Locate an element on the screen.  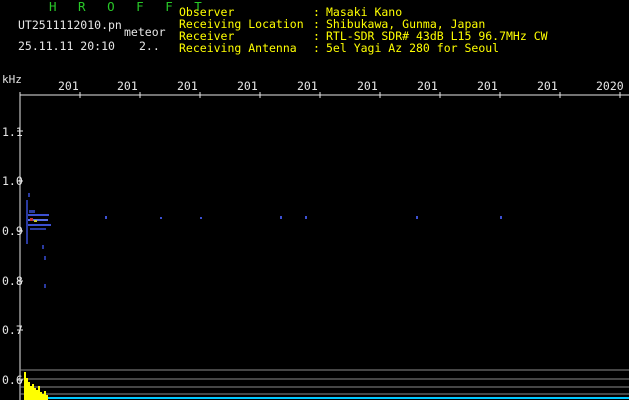
meteor-echo is located at coordinates (38, 240).